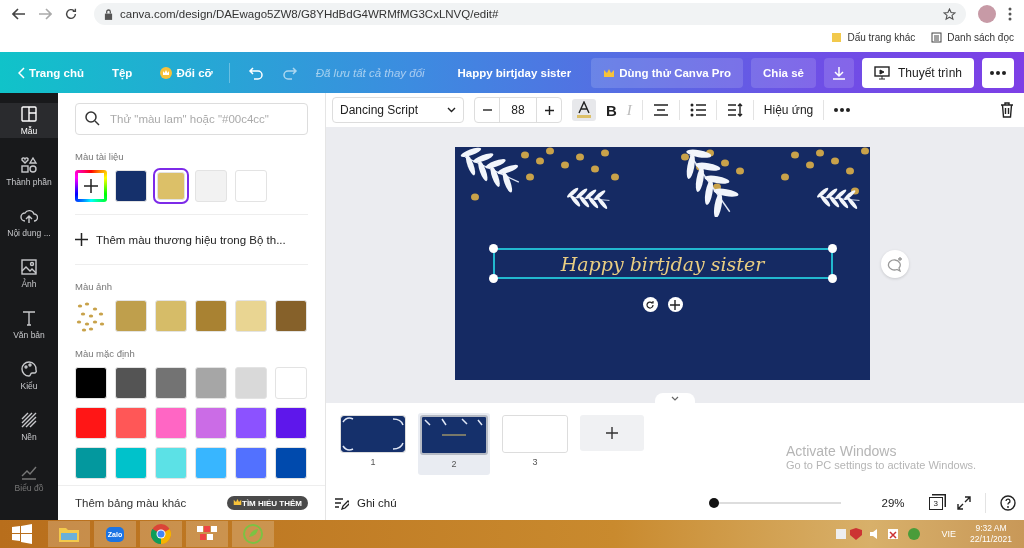  What do you see at coordinates (675, 304) in the screenshot?
I see `move-handle` at bounding box center [675, 304].